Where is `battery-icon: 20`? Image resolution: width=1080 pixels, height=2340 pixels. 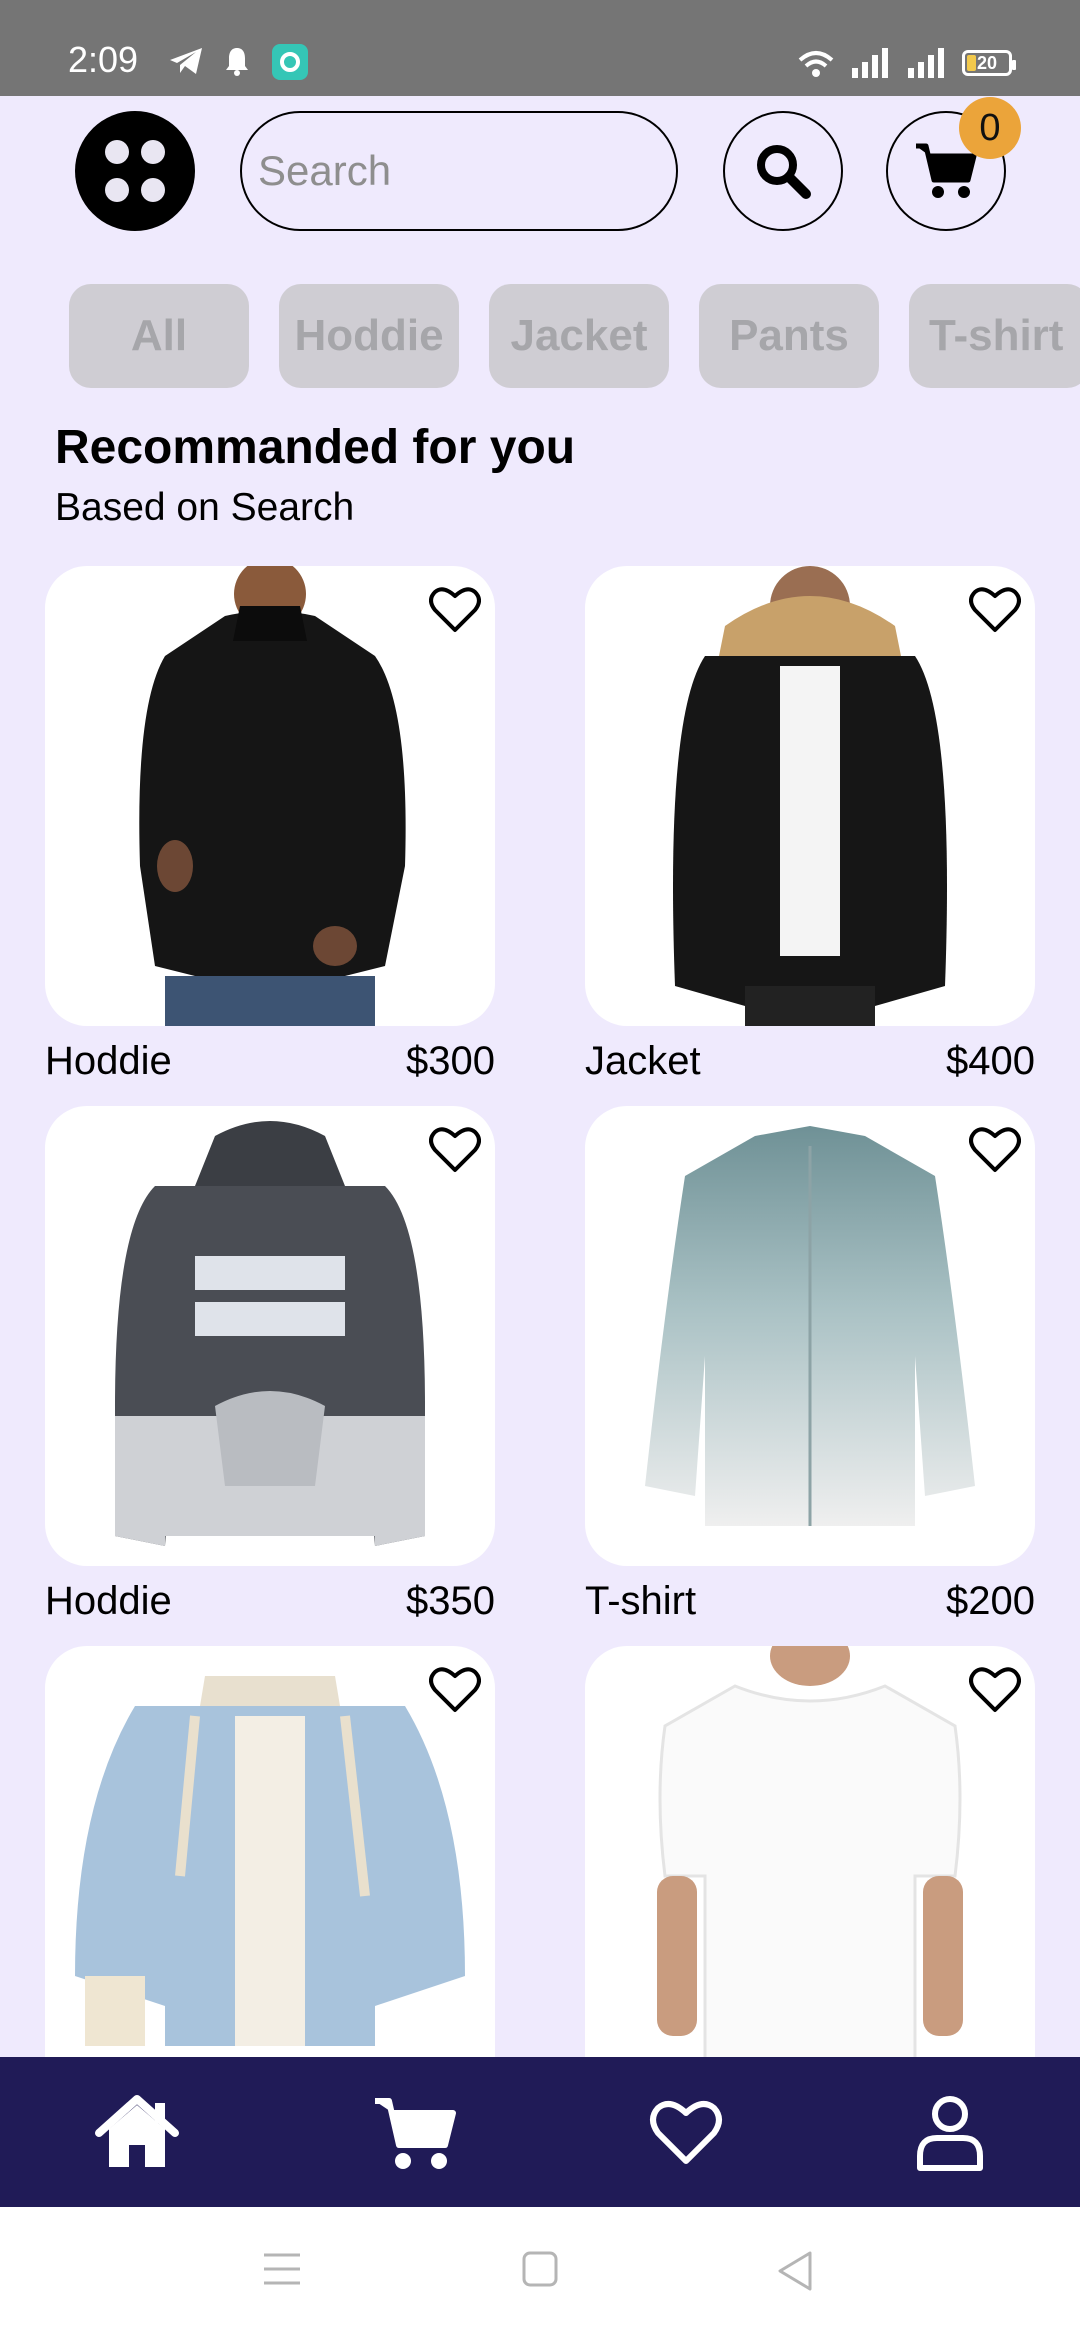
battery-icon: 20 is located at coordinates (989, 63).